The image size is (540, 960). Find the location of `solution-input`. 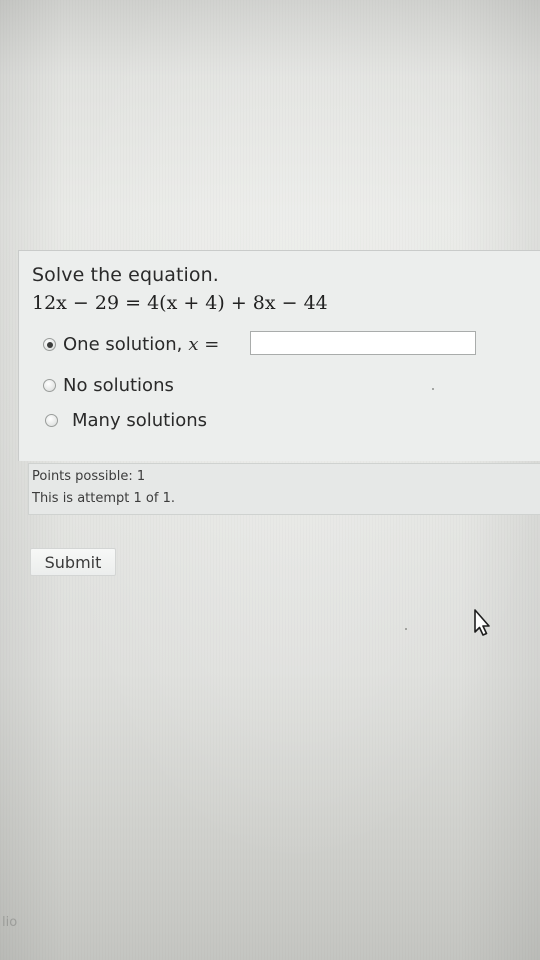

solution-input is located at coordinates (363, 343).